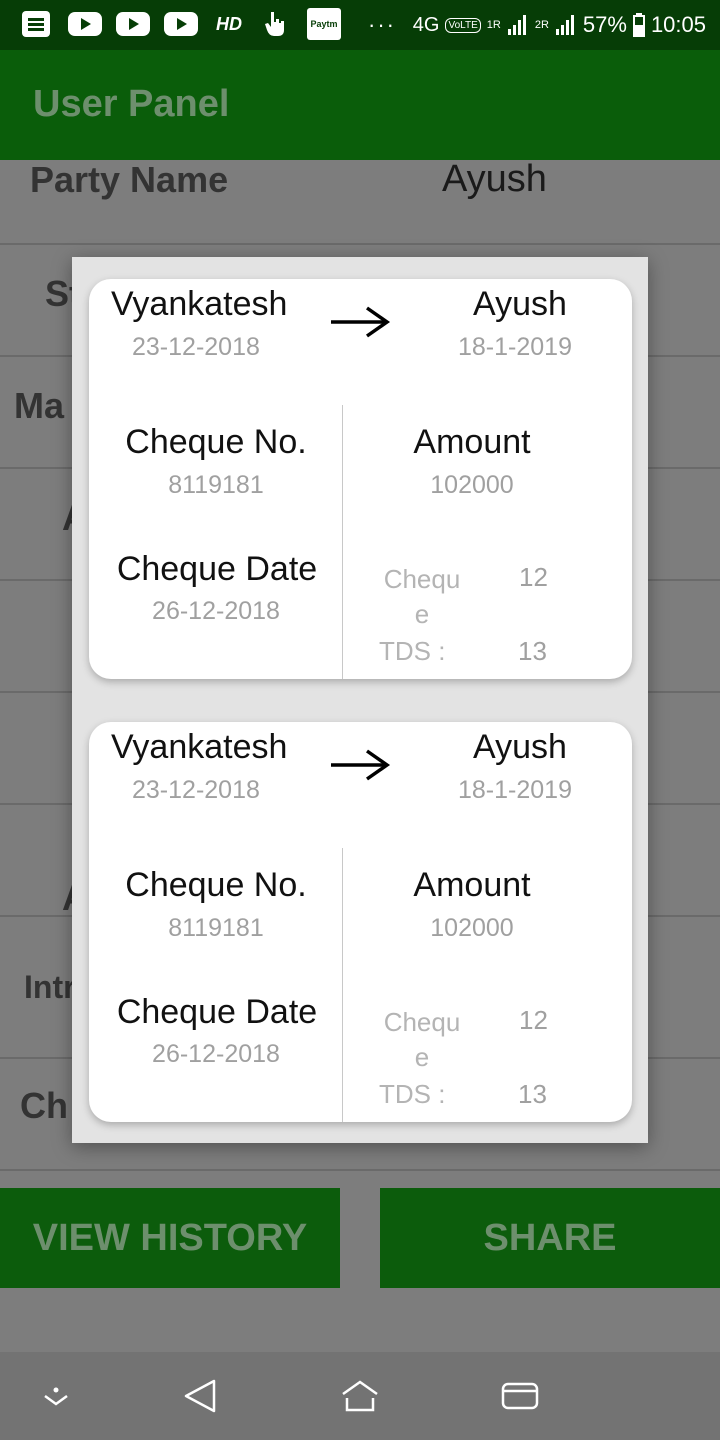  What do you see at coordinates (324, 24) in the screenshot?
I see `paytm-icon: Paytm` at bounding box center [324, 24].